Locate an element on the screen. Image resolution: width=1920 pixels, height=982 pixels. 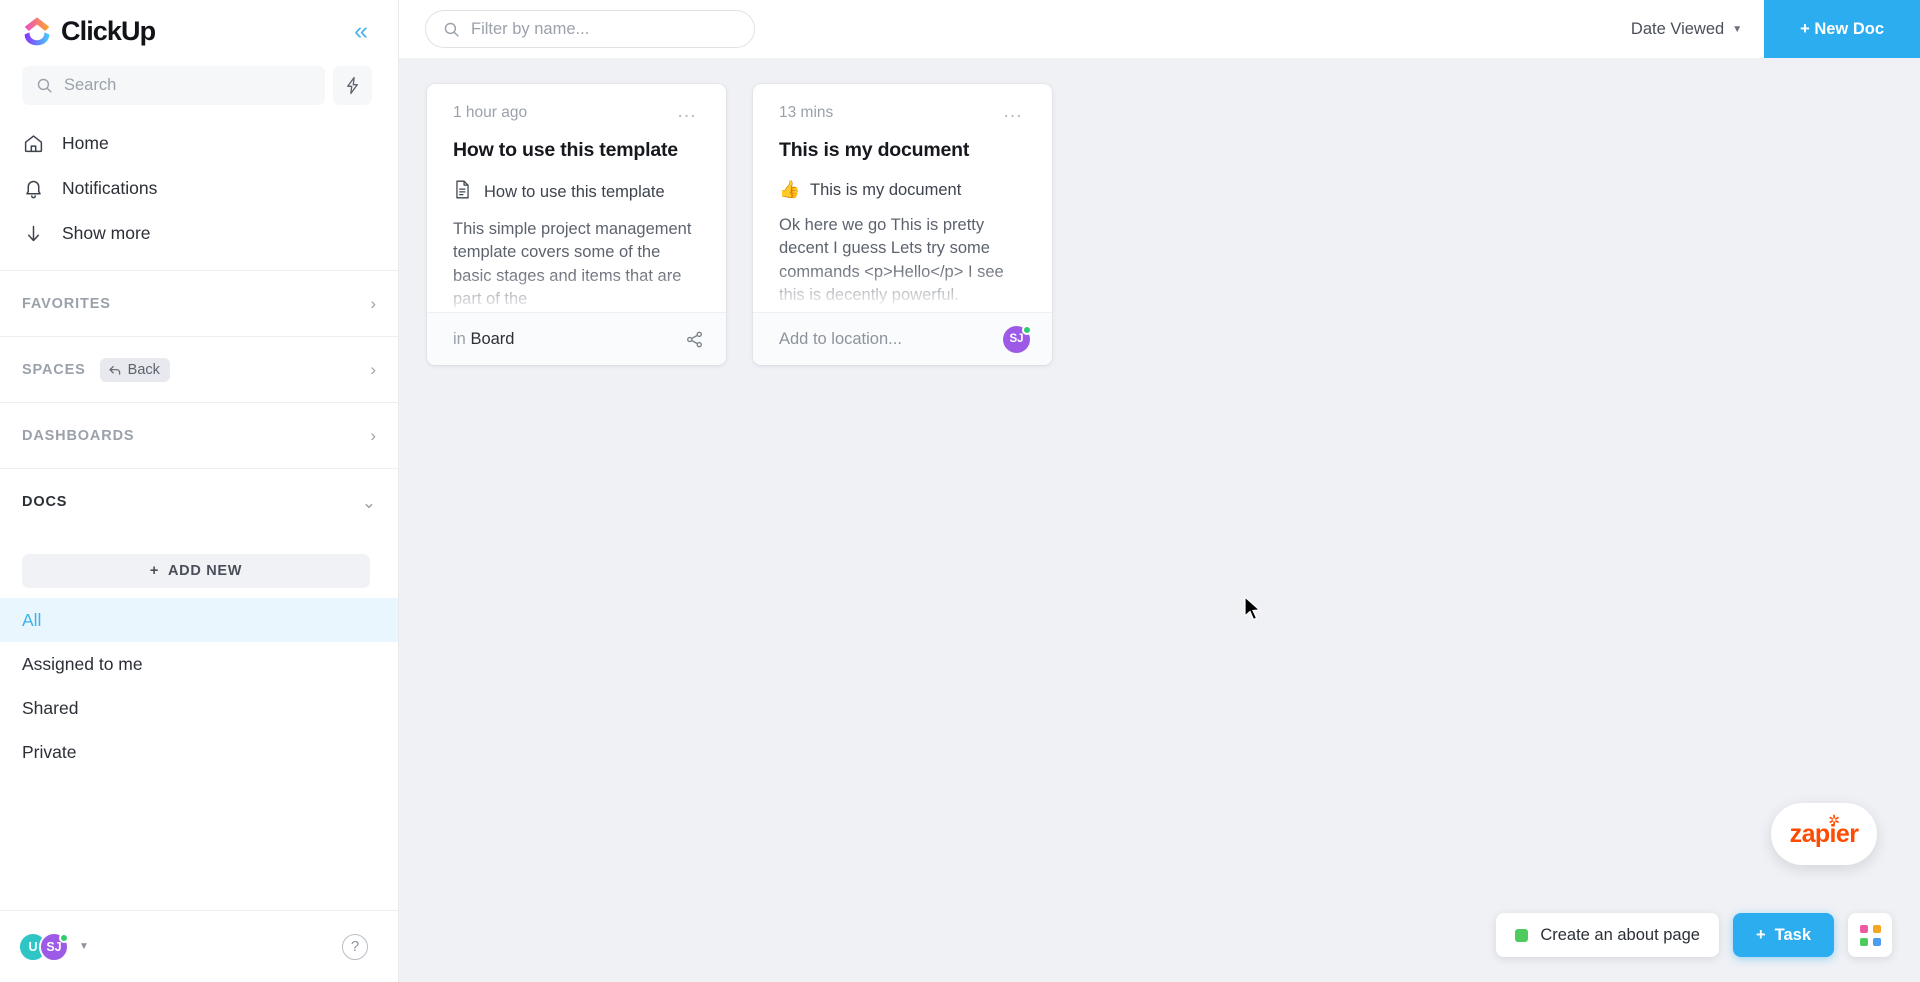
sidebar-section-dashboards: DASHBOARDS › is located at coordinates (199, 436).